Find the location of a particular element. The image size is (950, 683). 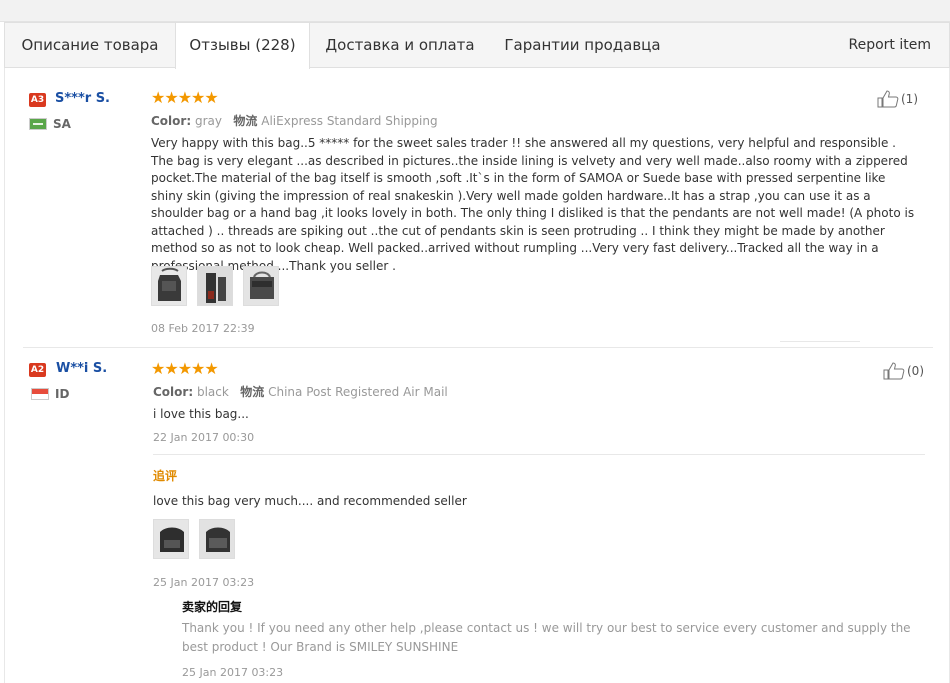

shipping-value: China Post Registered Air Mail is located at coordinates (358, 392).